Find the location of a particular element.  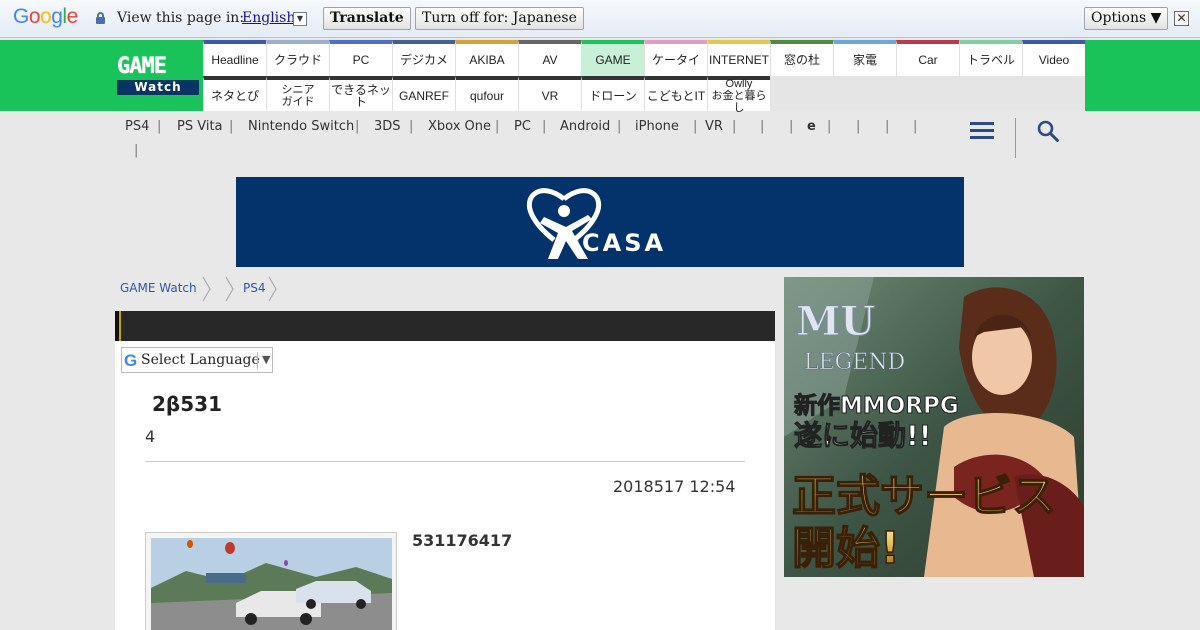

subnav-item: Nintendo Switch is located at coordinates (301, 126).